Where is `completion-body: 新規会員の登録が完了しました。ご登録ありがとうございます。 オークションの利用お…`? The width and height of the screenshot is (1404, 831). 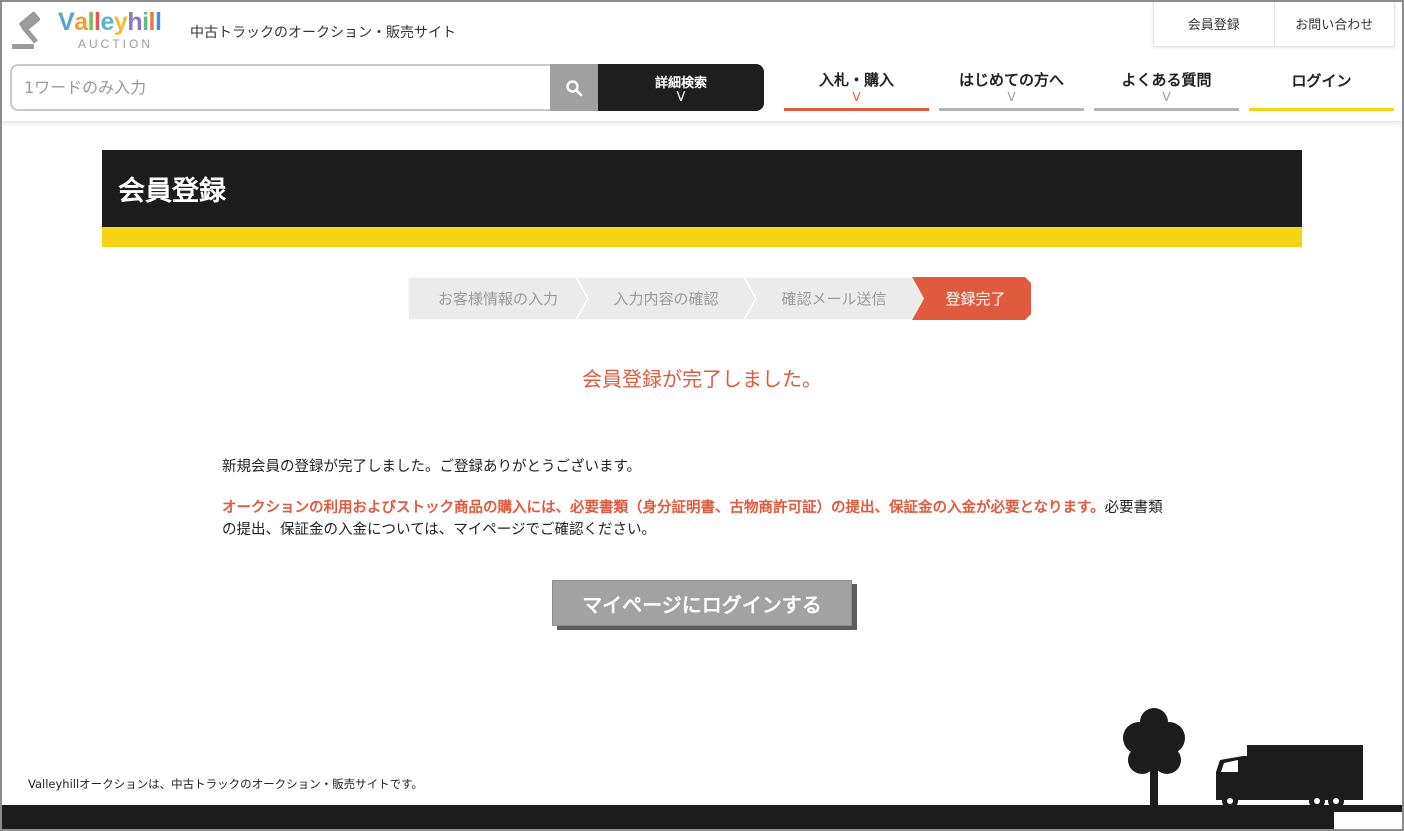 completion-body: 新規会員の登録が完了しました。ご登録ありがとうございます。 オークションの利用お… is located at coordinates (697, 498).